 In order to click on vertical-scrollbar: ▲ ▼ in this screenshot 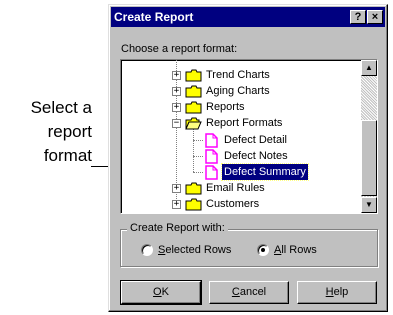, I will do `click(369, 136)`.